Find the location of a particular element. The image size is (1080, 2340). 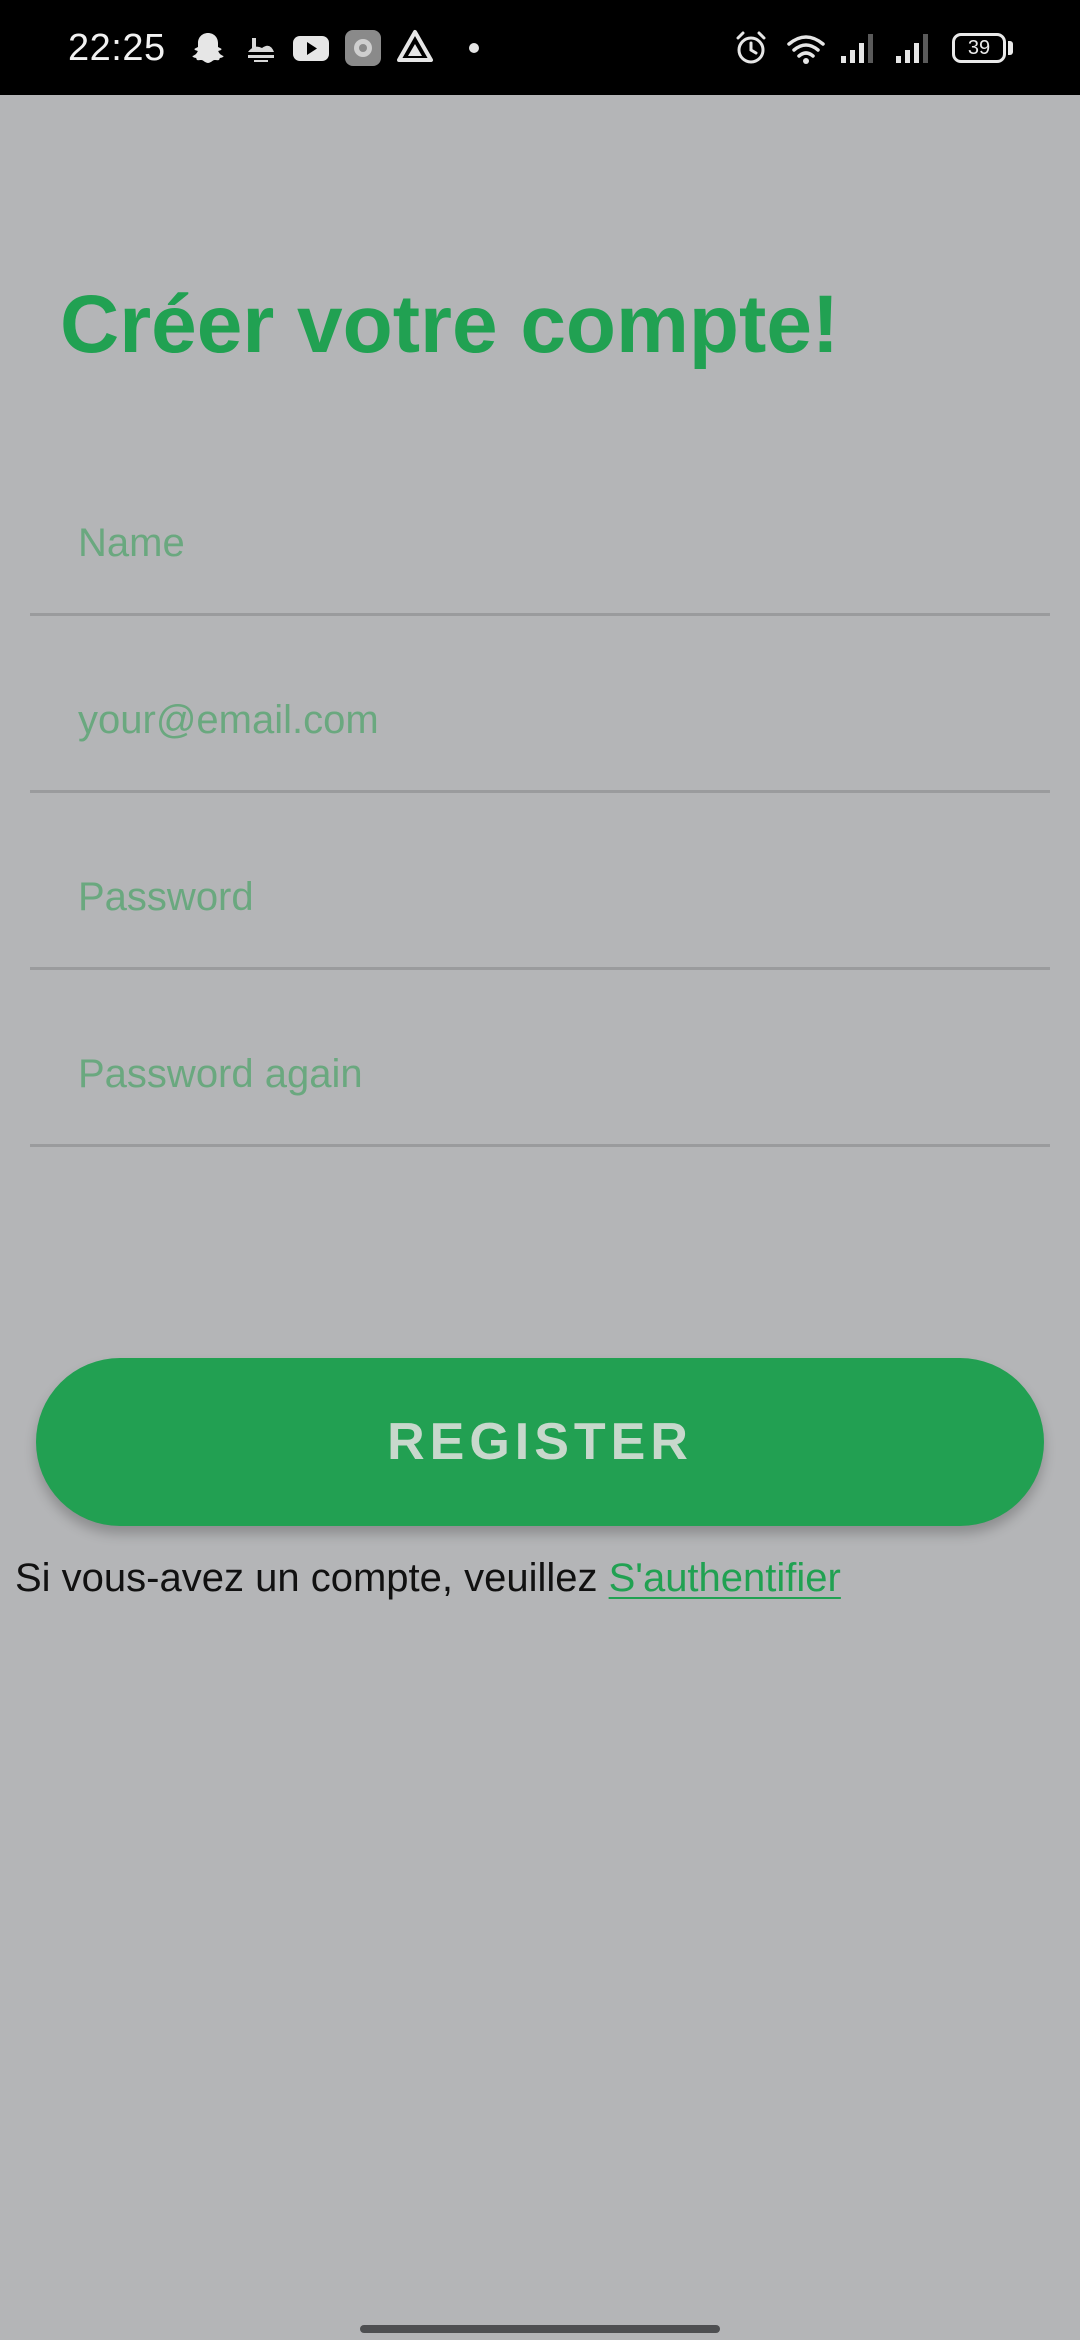

home-indicator is located at coordinates (540, 2329).